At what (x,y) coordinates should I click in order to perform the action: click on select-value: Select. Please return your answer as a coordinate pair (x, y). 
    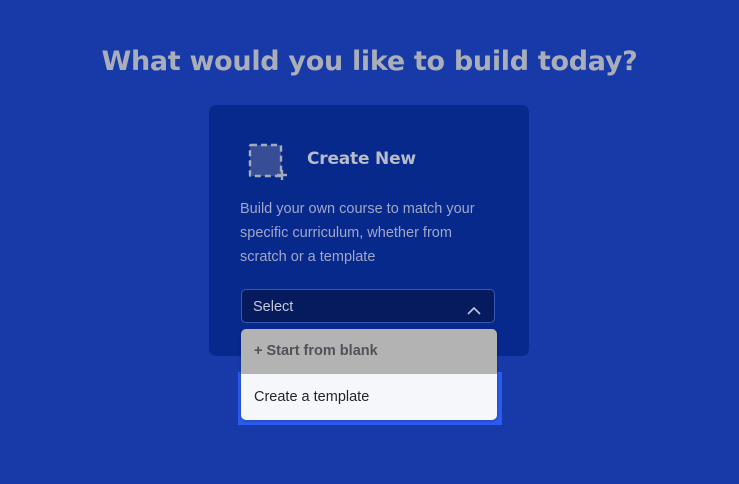
    Looking at the image, I should click on (273, 307).